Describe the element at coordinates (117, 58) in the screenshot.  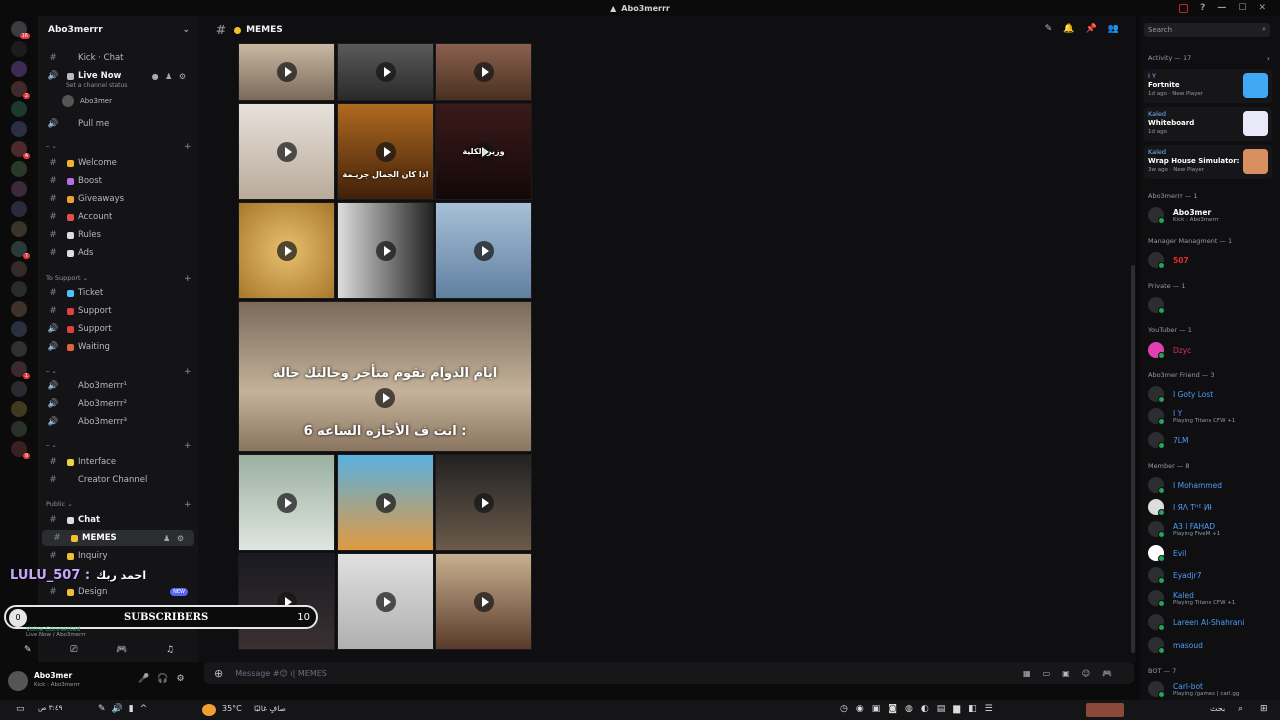
I see `channel-kick-chat: # Kick · Chat` at that location.